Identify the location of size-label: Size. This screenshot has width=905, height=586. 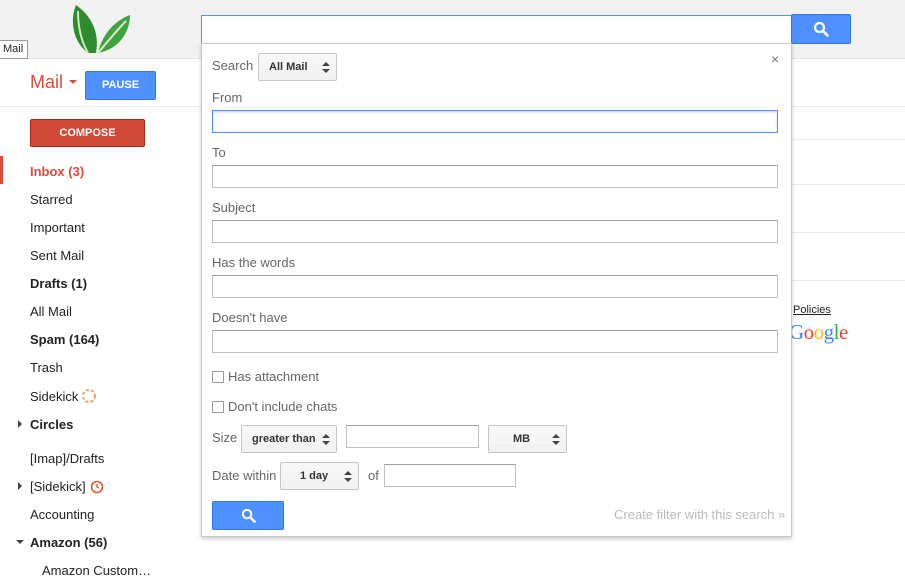
(225, 437).